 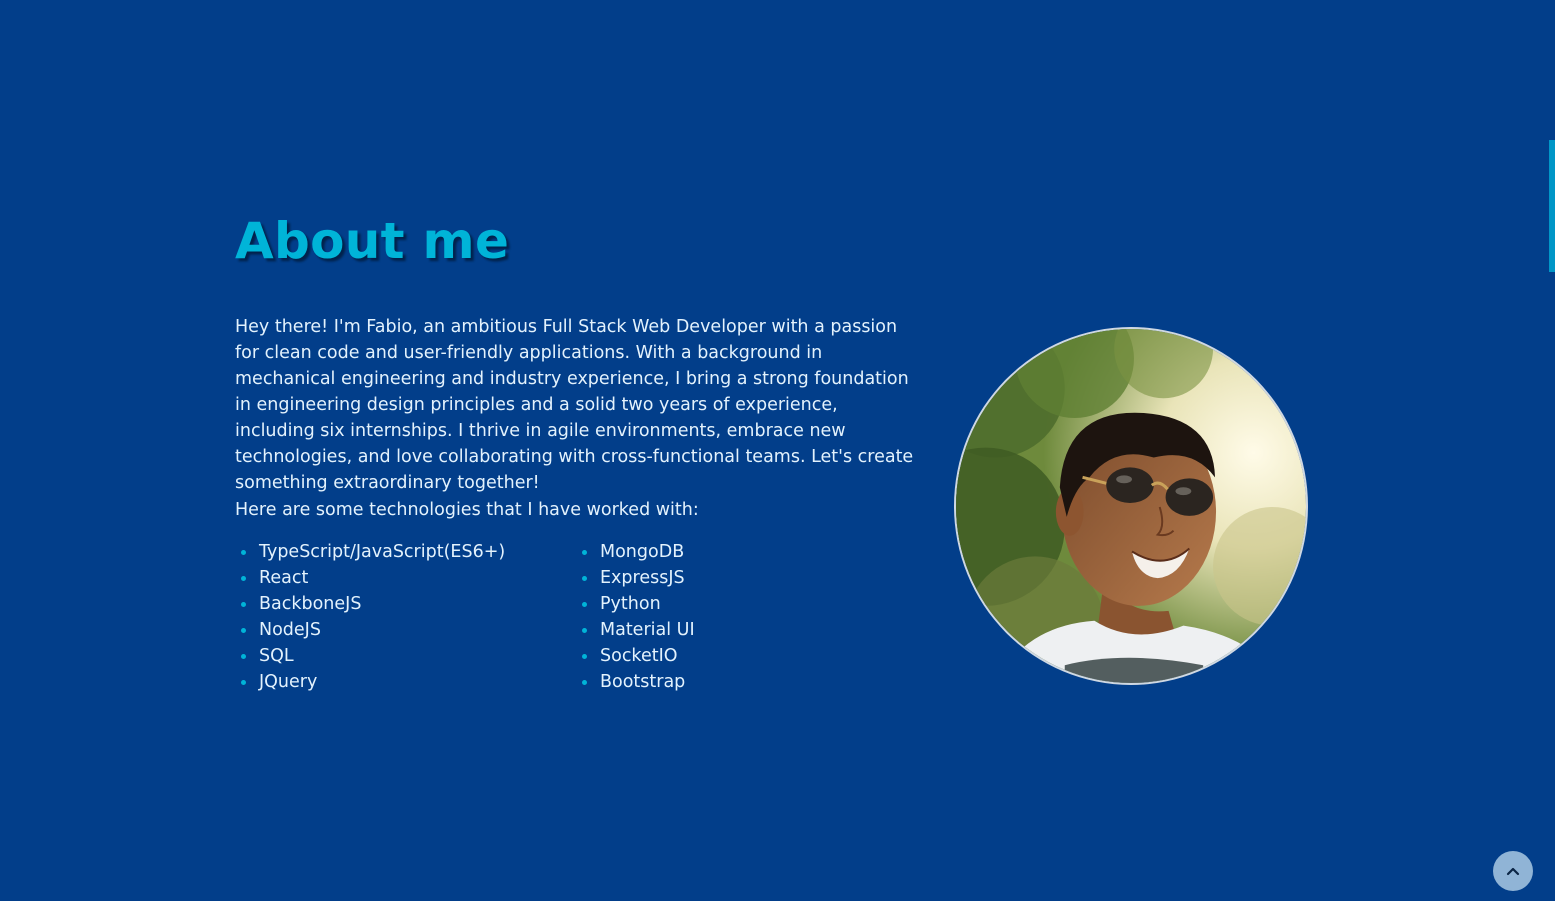 I want to click on tech-item: BackboneJS, so click(x=373, y=604).